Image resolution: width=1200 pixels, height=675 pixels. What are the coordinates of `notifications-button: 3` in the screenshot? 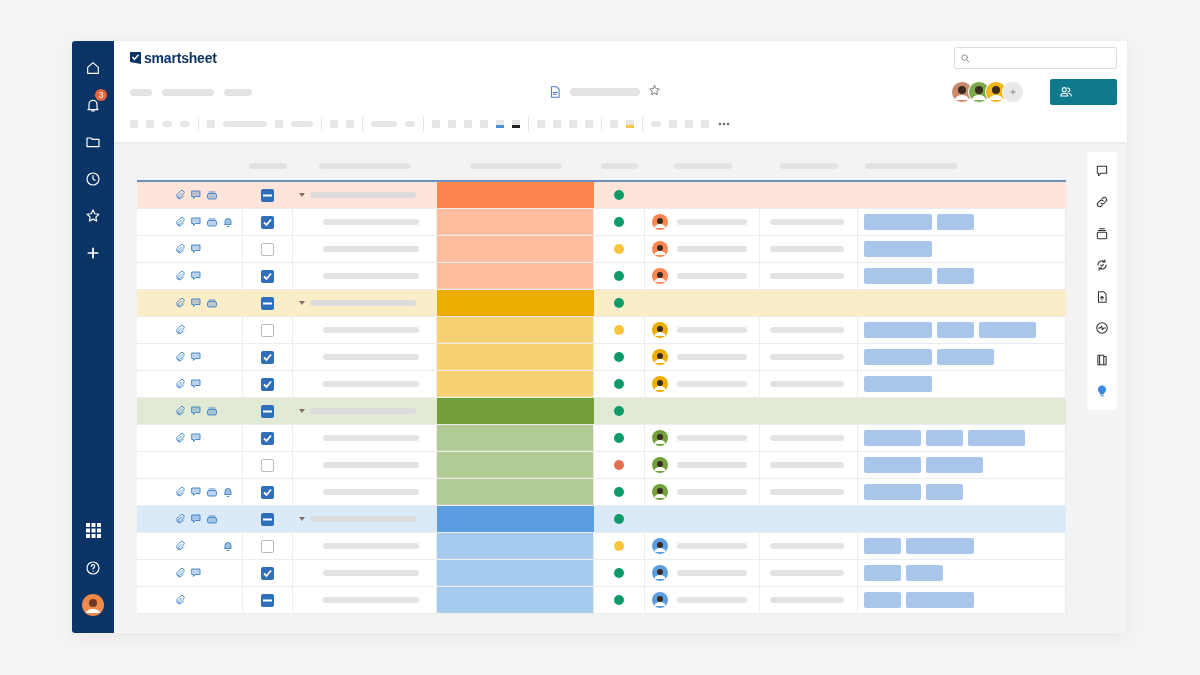 It's located at (93, 104).